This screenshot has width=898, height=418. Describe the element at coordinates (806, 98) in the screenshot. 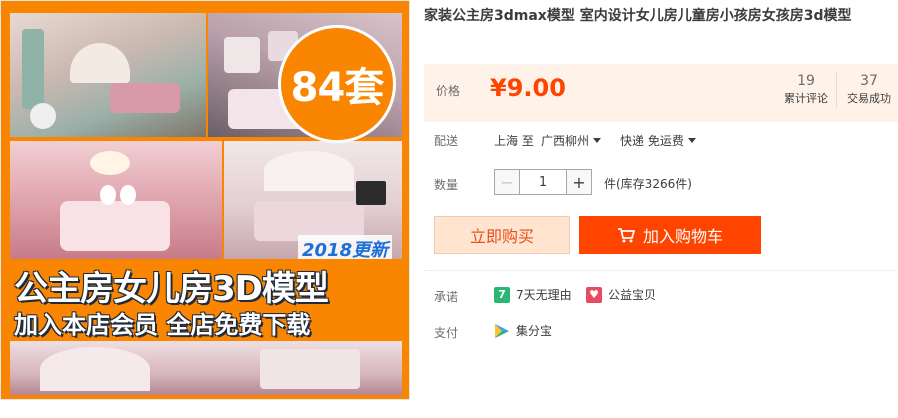

I see `reviews-label: 累计评论` at that location.